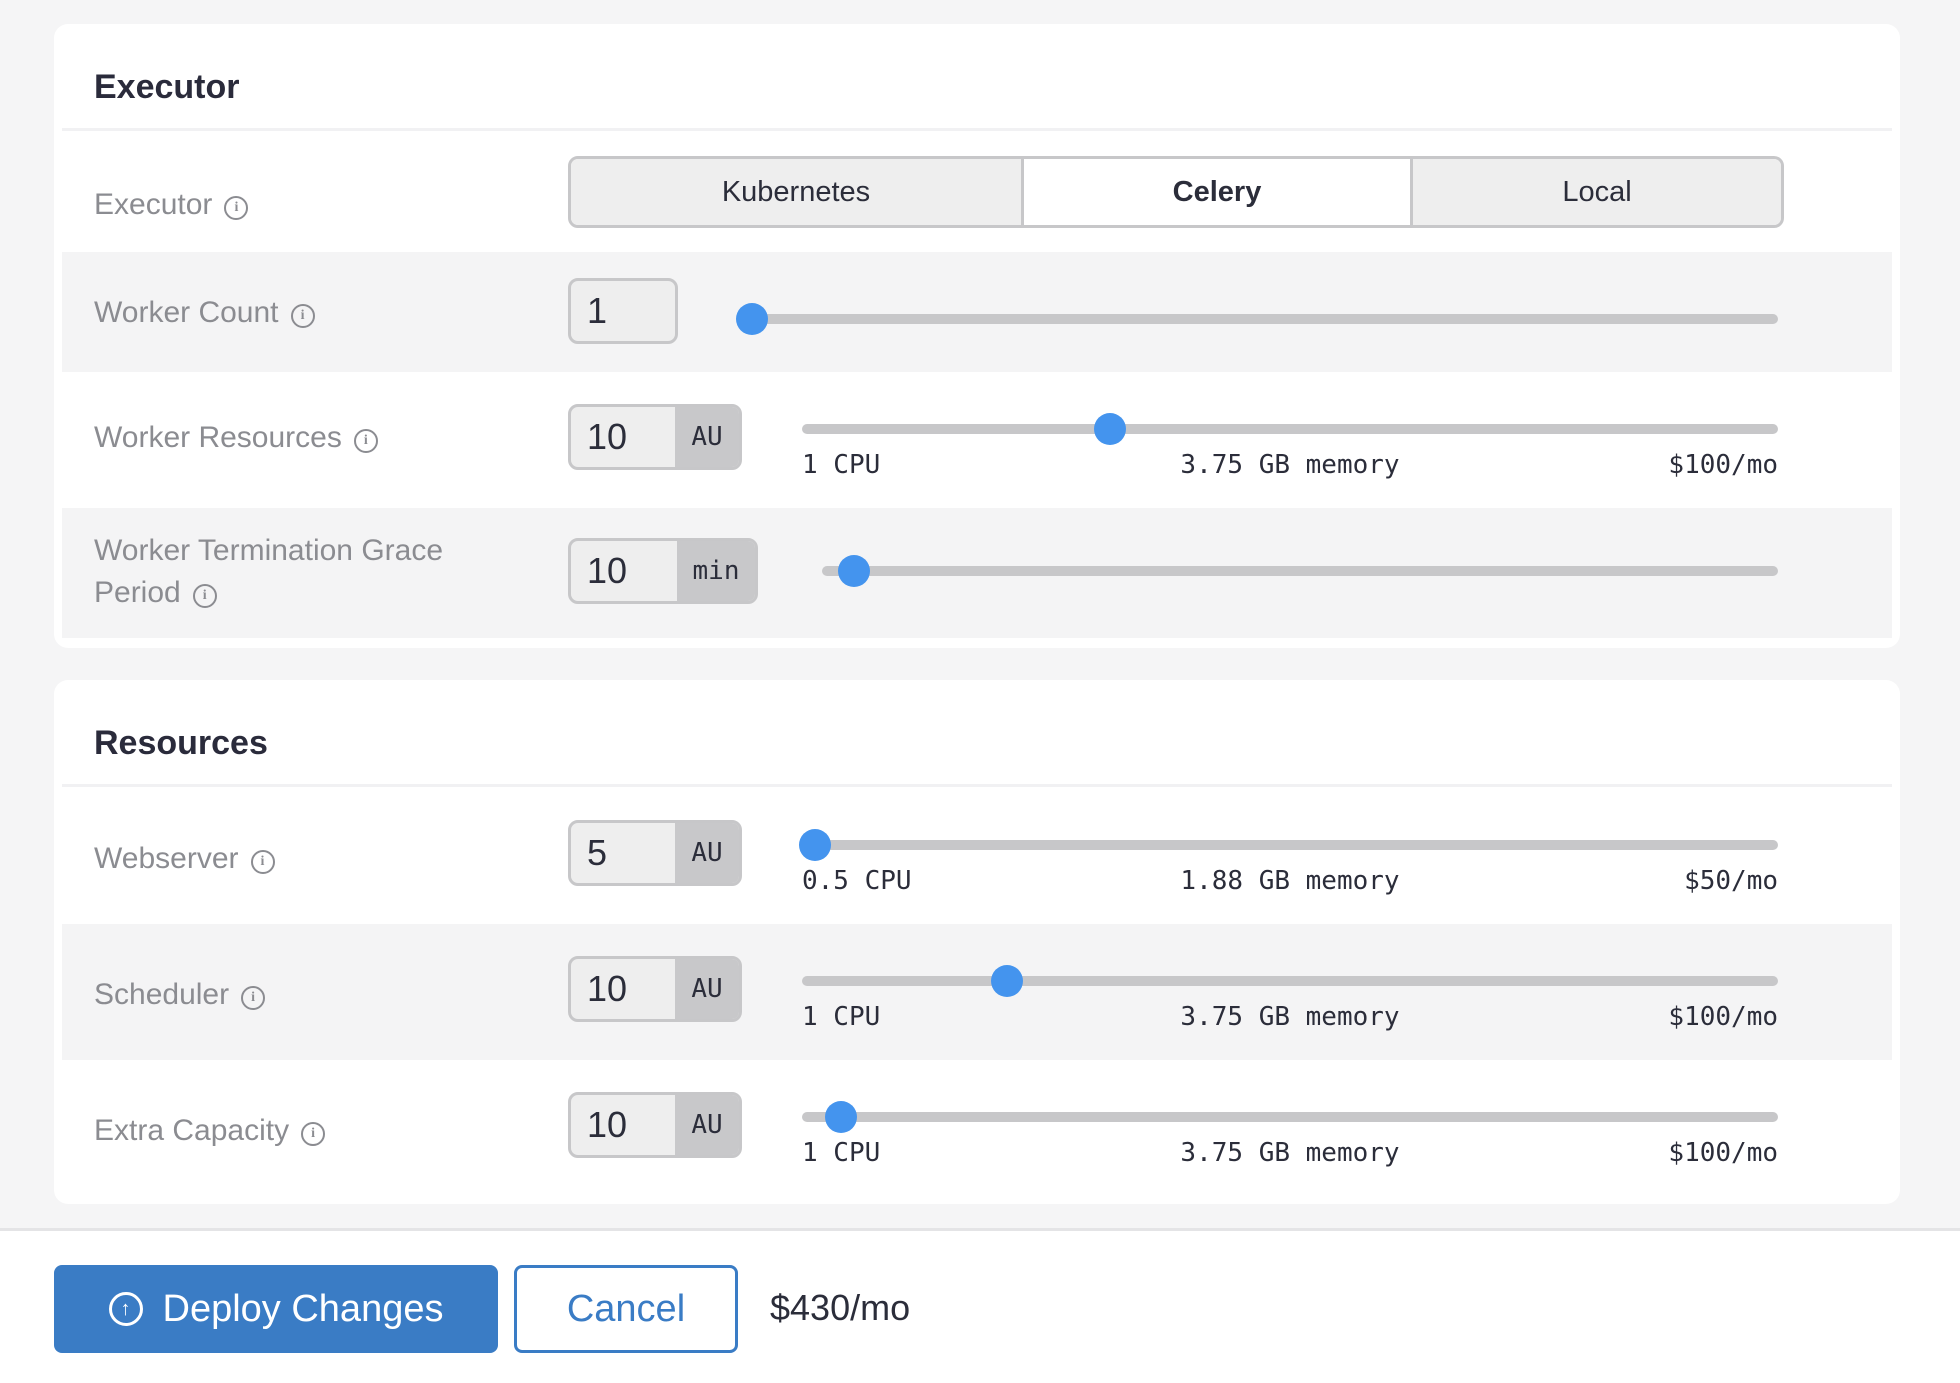 The height and width of the screenshot is (1383, 1960). I want to click on deploy-changes-button: ↑ Deploy Changes, so click(276, 1309).